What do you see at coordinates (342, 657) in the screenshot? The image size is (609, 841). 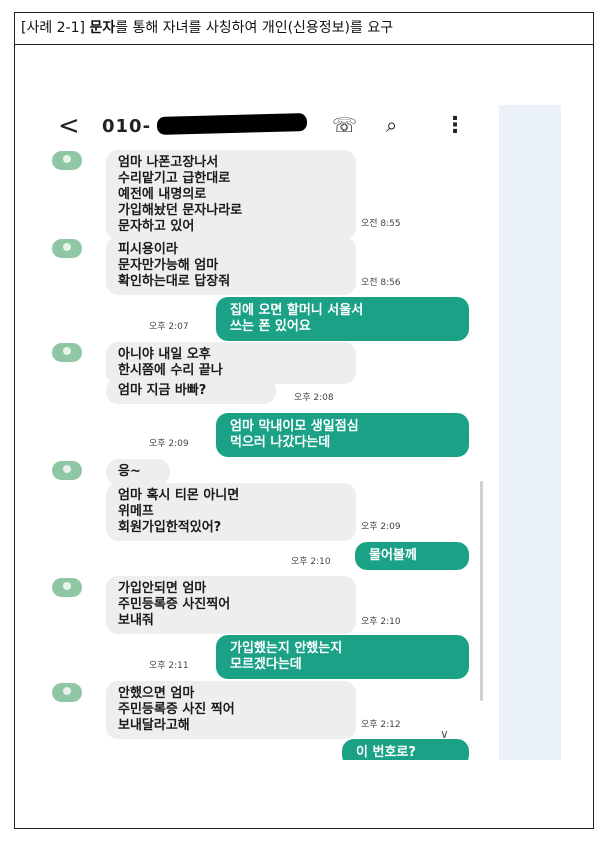 I see `outgoing-message: 가입했는지 안했는지 모르겠다는데` at bounding box center [342, 657].